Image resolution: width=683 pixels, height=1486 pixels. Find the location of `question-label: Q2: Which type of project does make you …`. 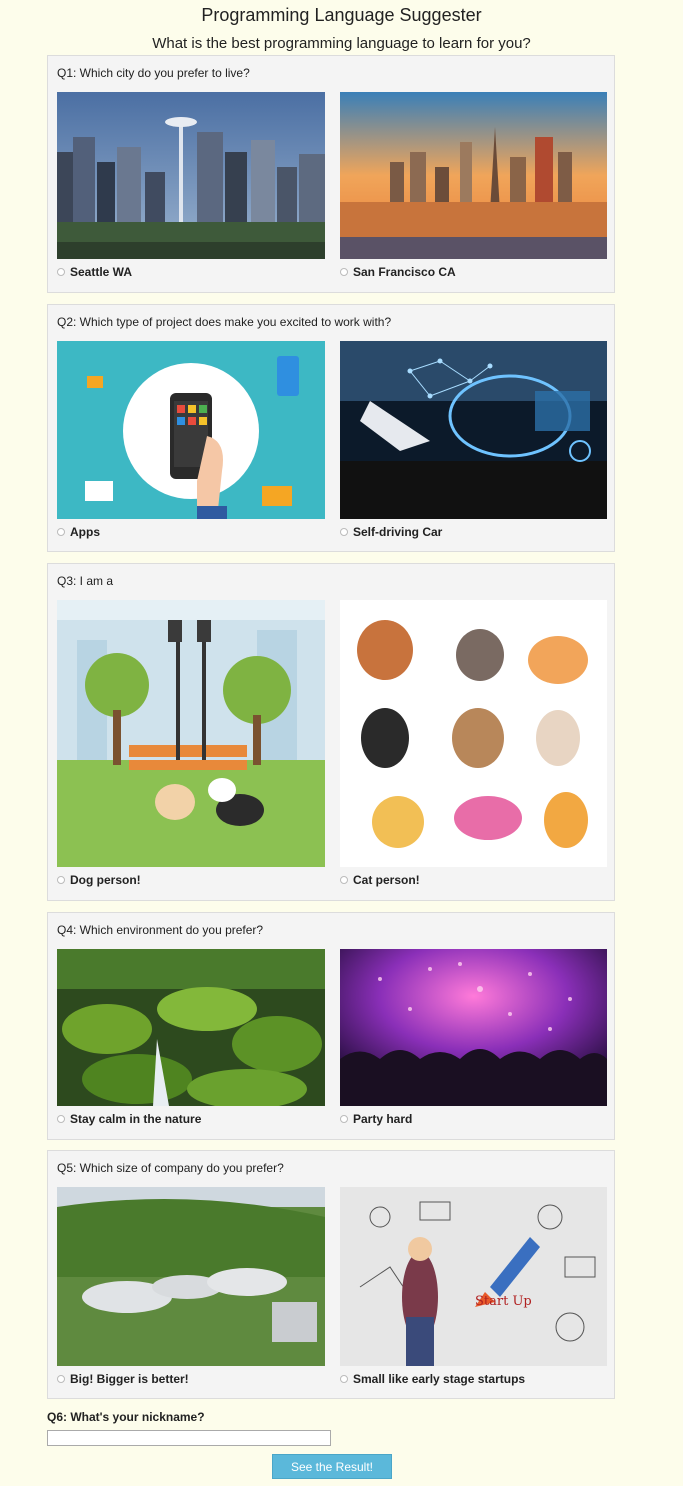

question-label: Q2: Which type of project does make you … is located at coordinates (224, 322).